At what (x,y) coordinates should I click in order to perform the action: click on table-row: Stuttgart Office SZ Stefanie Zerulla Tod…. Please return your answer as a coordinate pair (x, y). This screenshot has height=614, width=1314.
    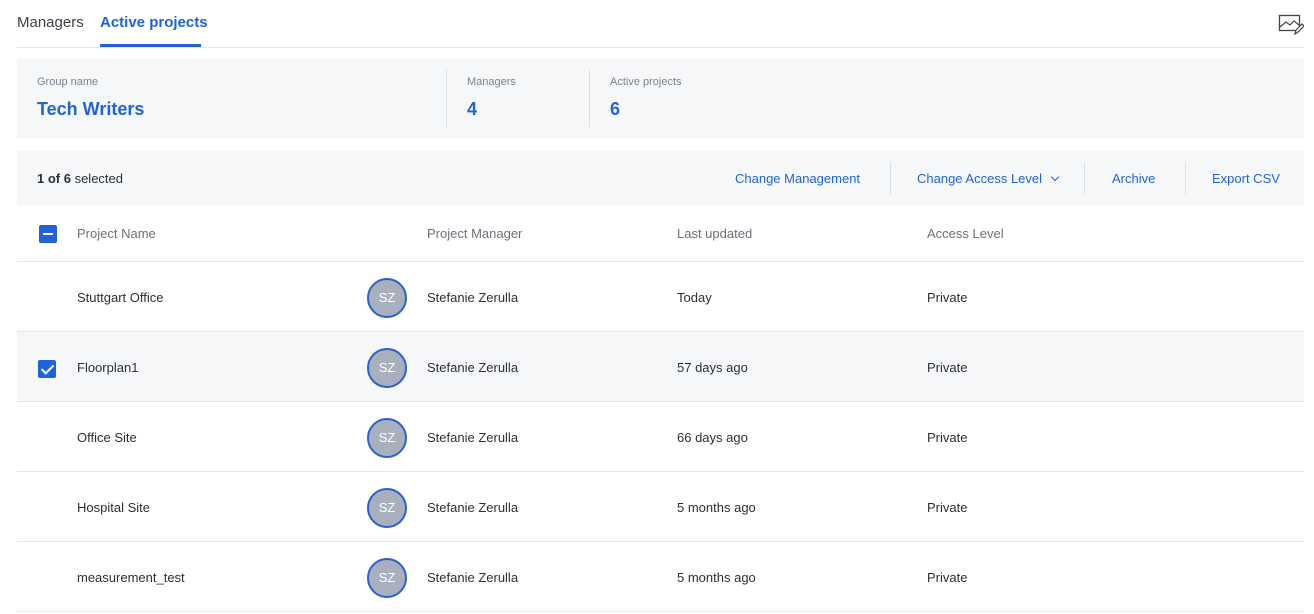
    Looking at the image, I should click on (660, 297).